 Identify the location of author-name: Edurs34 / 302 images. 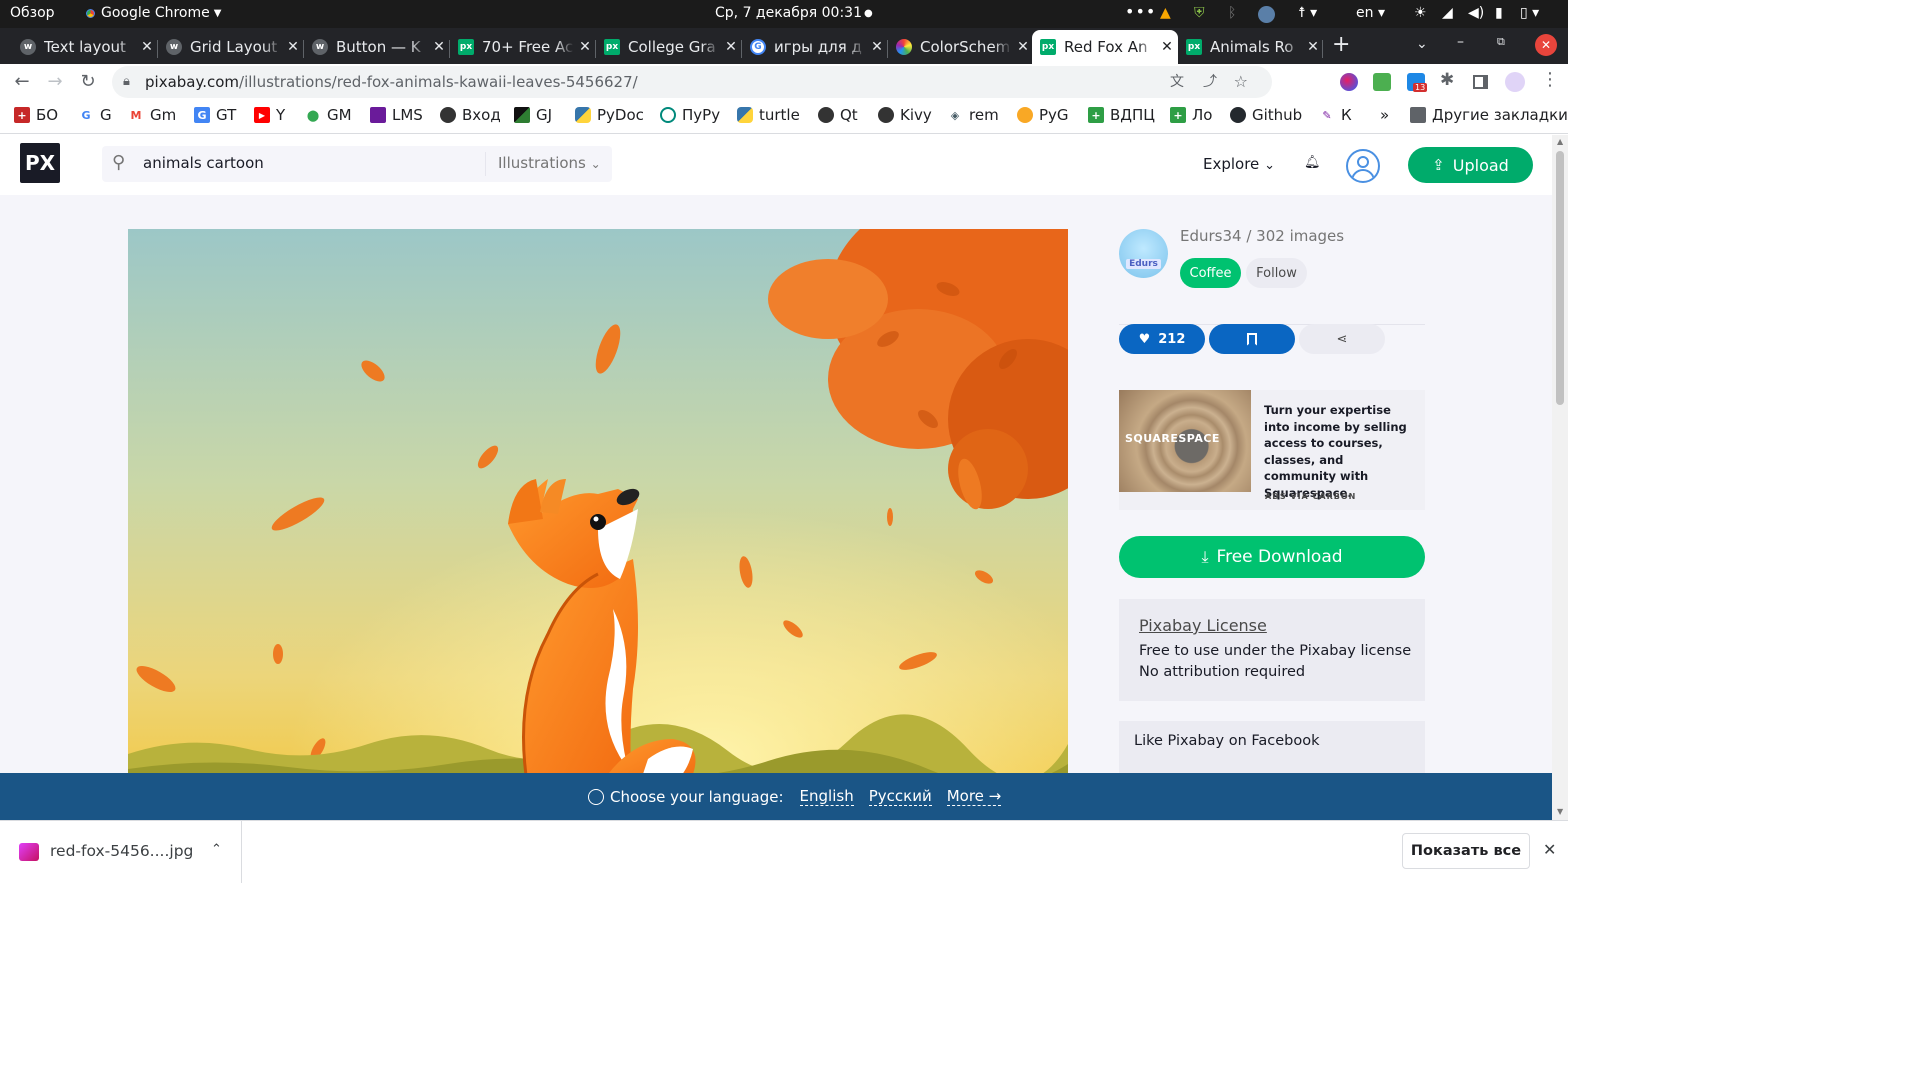
(1262, 236).